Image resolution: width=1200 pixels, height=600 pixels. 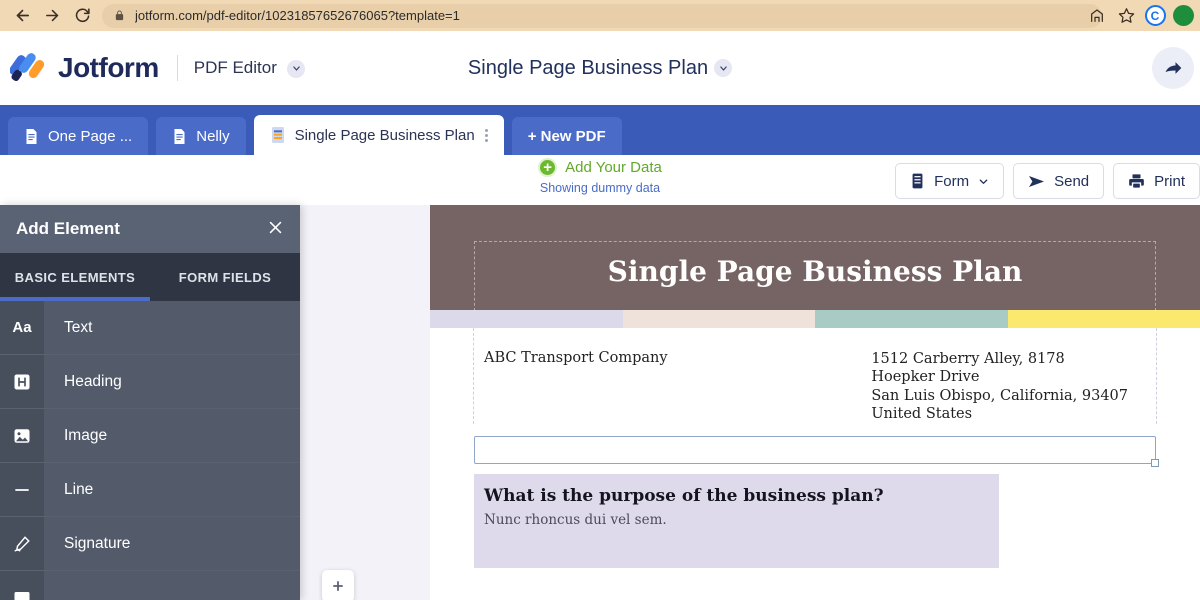 I want to click on tab-single-page-business-plan: Single Page Business Plan, so click(x=378, y=135).